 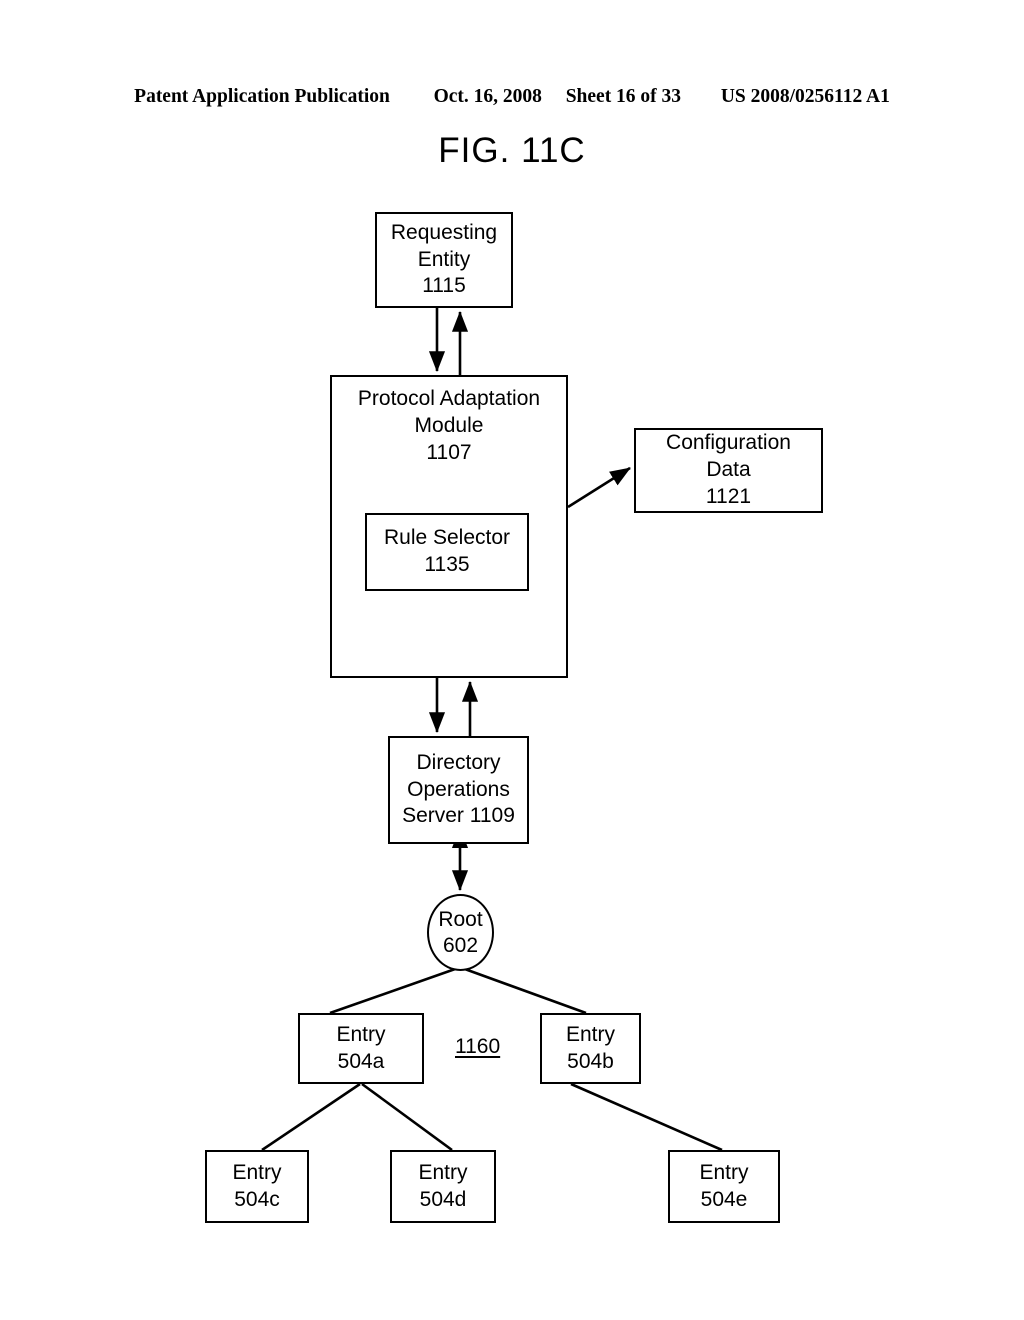 I want to click on node-entry-504d: Entry 504d, so click(x=443, y=1186).